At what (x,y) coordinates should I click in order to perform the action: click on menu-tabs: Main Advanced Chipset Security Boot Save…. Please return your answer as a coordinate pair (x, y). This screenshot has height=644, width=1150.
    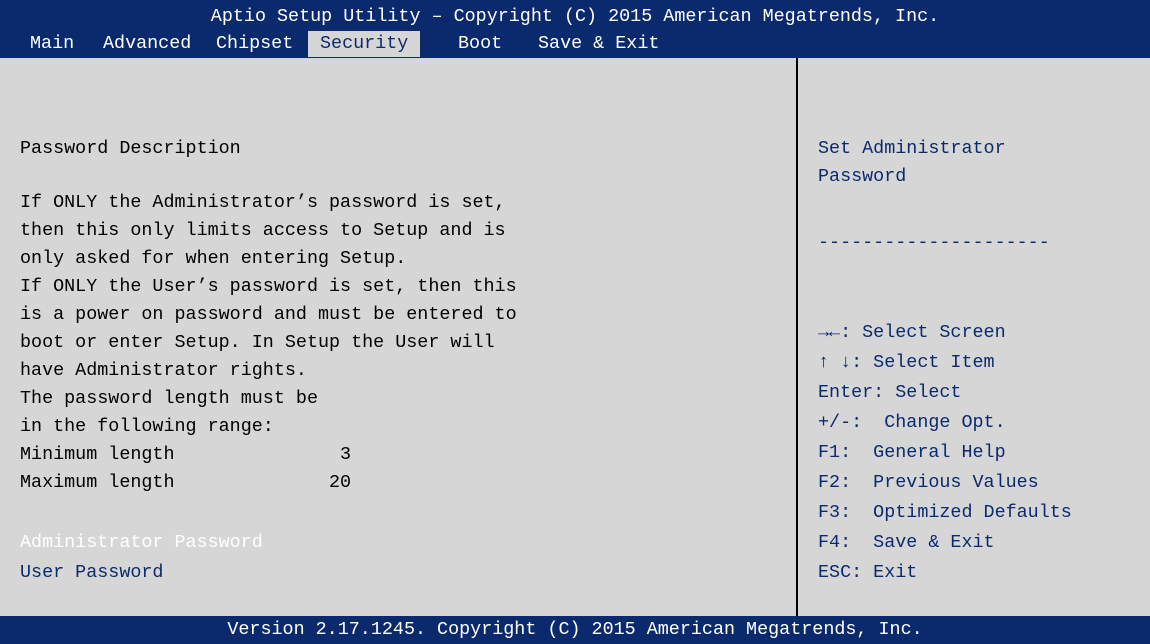
    Looking at the image, I should click on (575, 44).